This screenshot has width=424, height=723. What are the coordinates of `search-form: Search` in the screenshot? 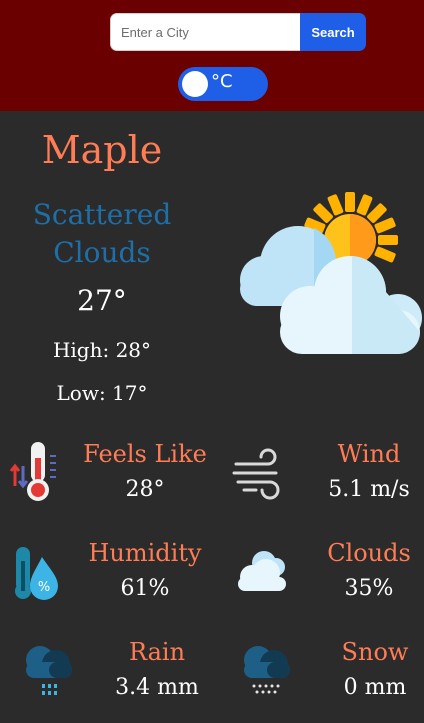 It's located at (238, 32).